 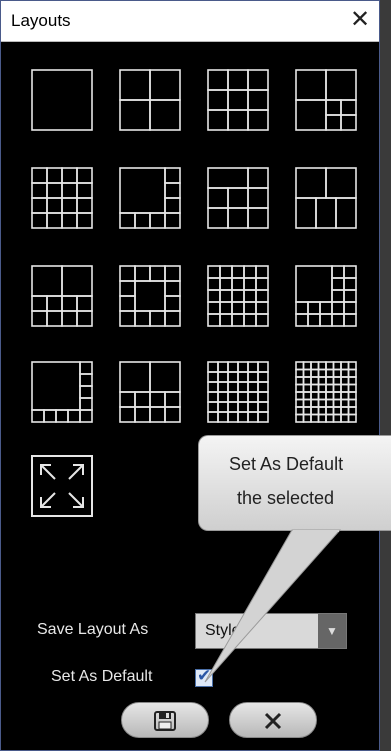 I want to click on layout-8x8-icon, so click(x=326, y=392).